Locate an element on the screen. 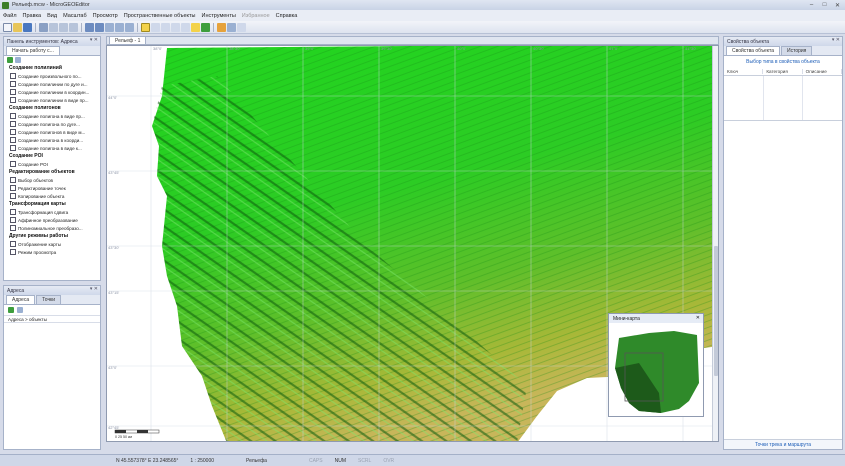  status-num: NUM is located at coordinates (340, 460).